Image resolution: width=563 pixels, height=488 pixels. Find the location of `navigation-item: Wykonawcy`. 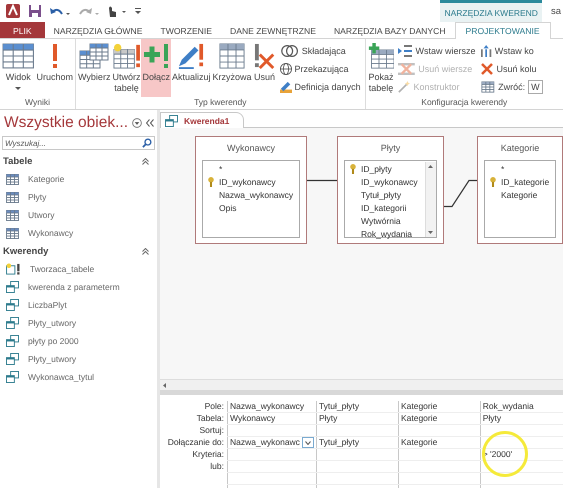

navigation-item: Wykonawcy is located at coordinates (51, 233).